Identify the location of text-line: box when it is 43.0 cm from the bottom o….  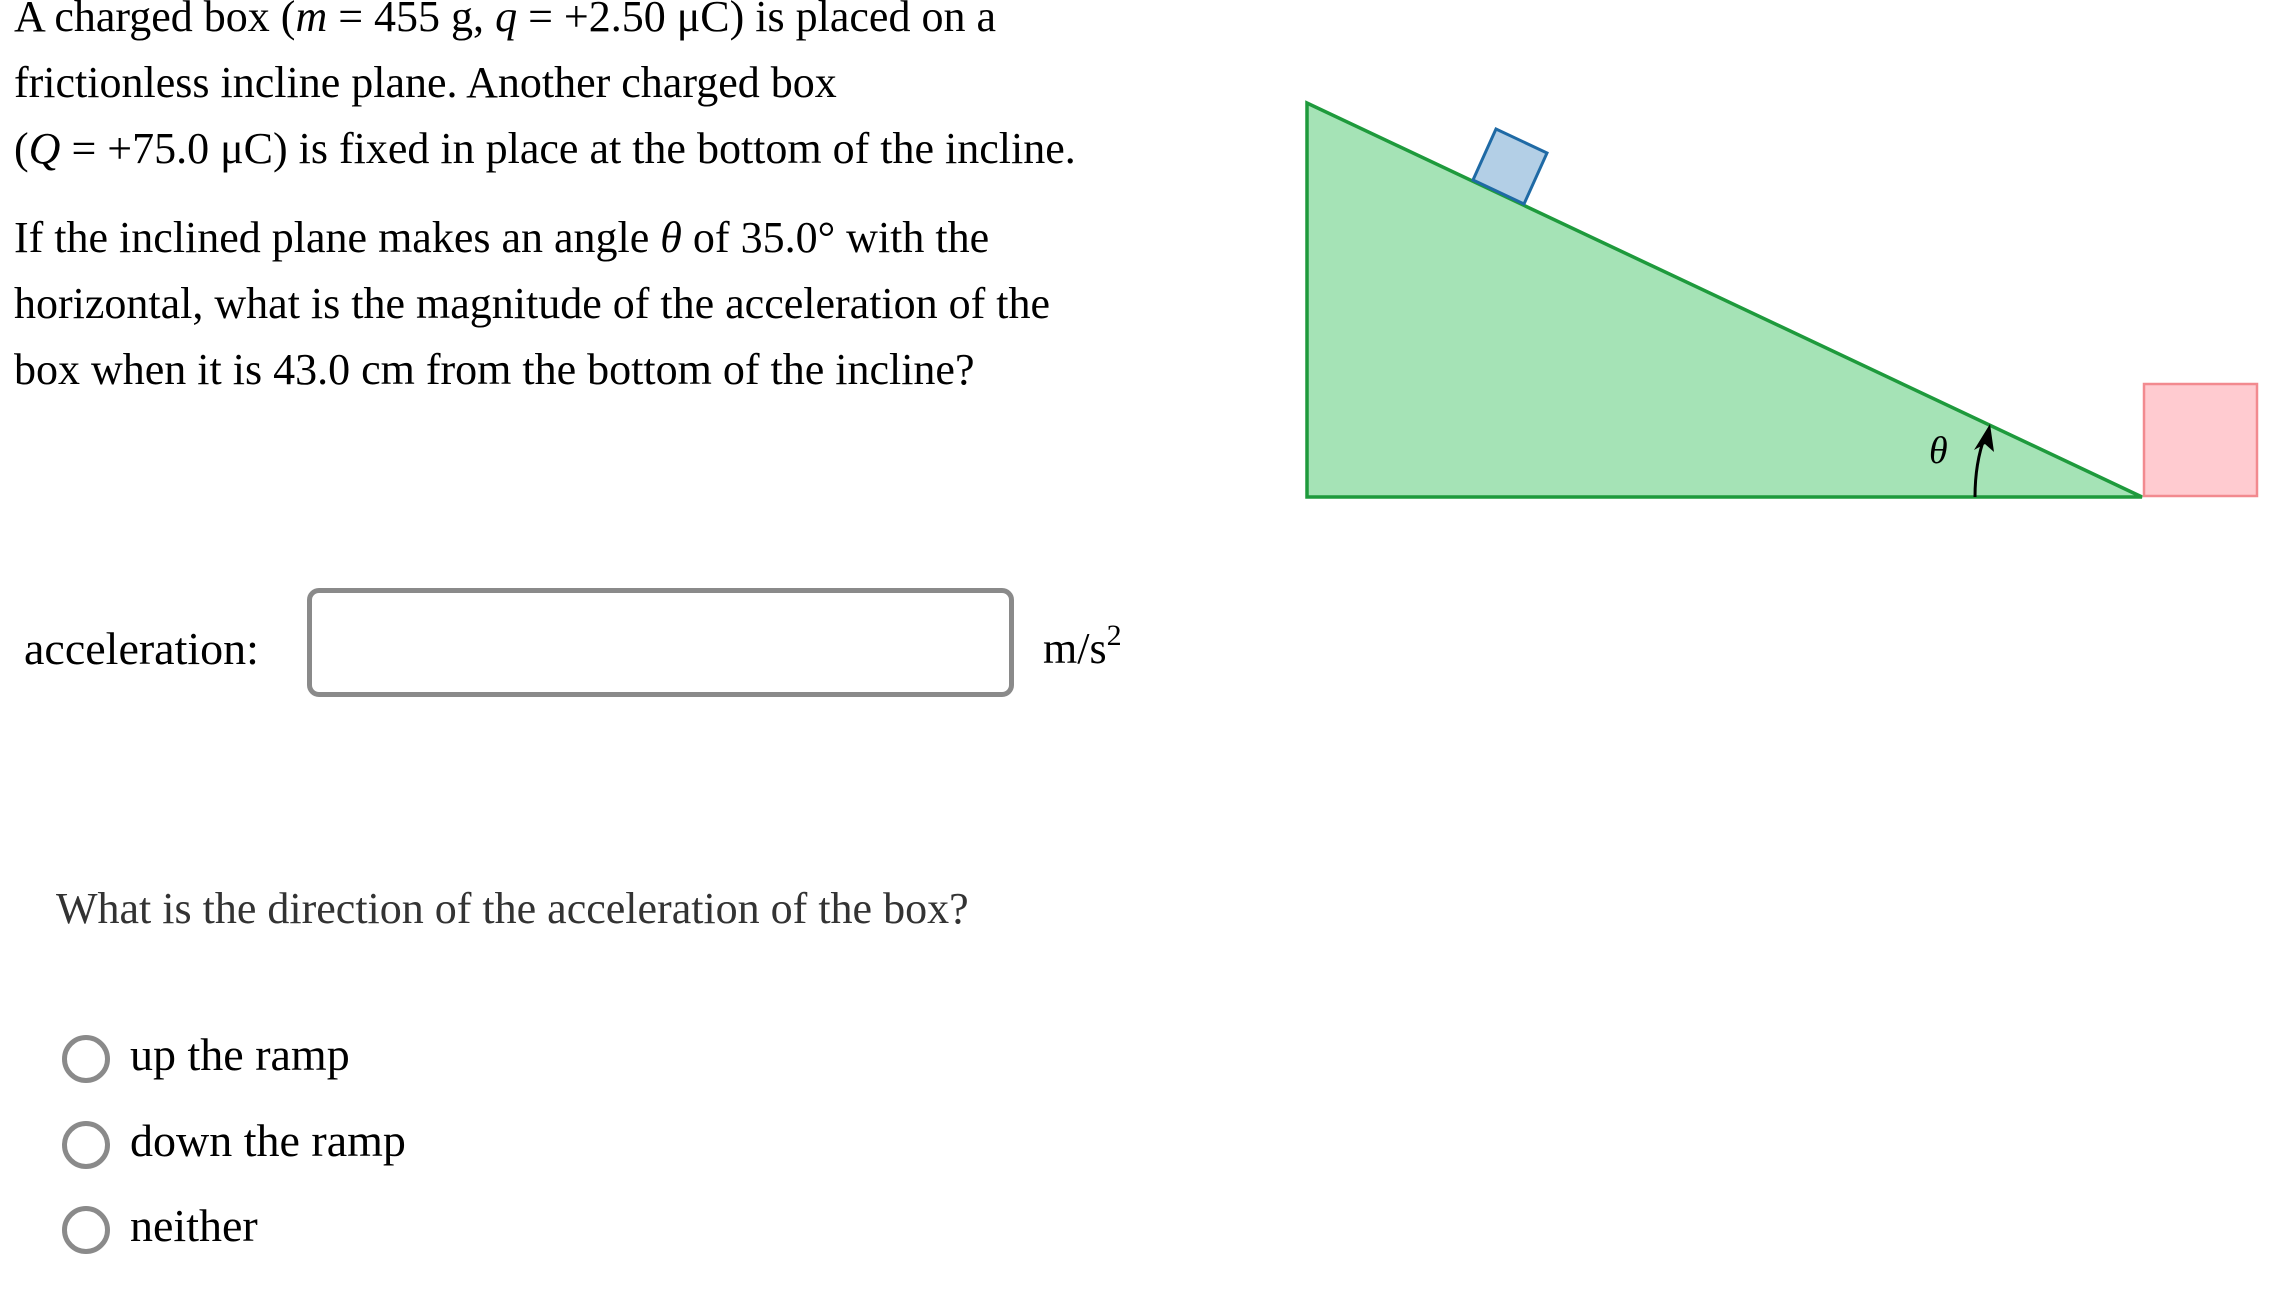
(604, 370).